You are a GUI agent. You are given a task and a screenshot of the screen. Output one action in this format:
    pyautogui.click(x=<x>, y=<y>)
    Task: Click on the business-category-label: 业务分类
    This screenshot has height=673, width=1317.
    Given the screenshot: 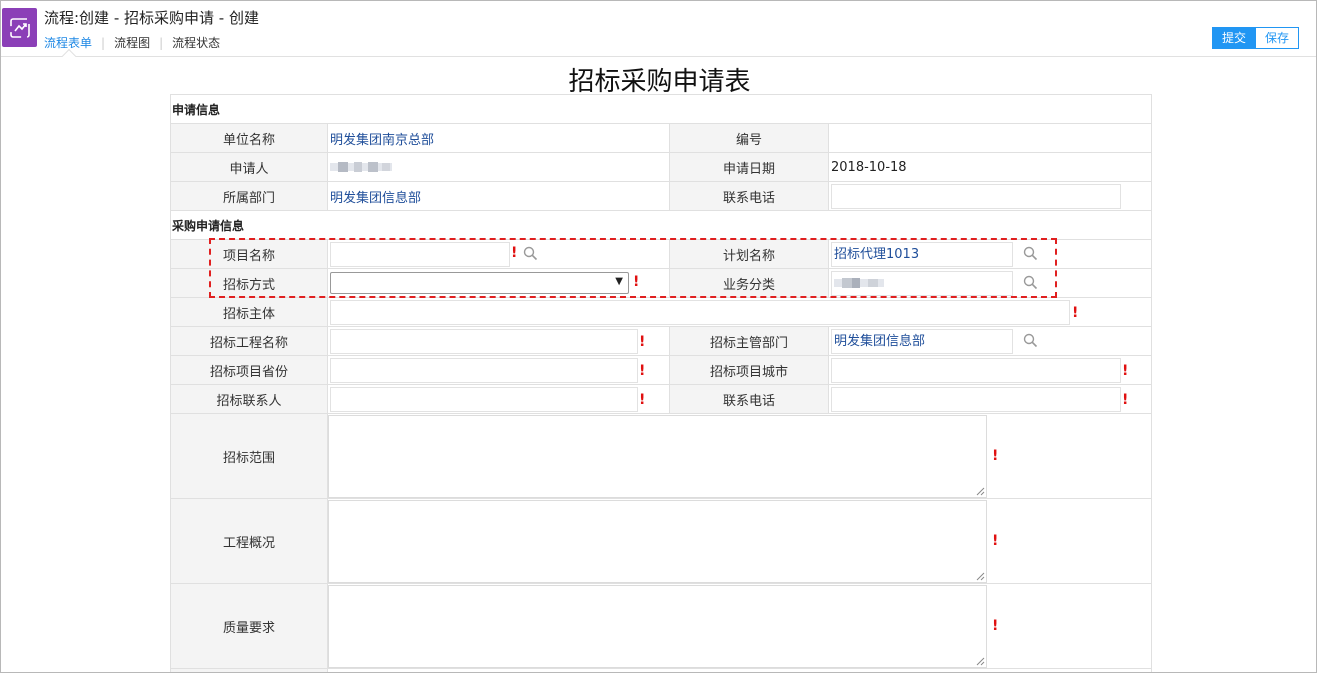 What is the action you would take?
    pyautogui.click(x=749, y=283)
    